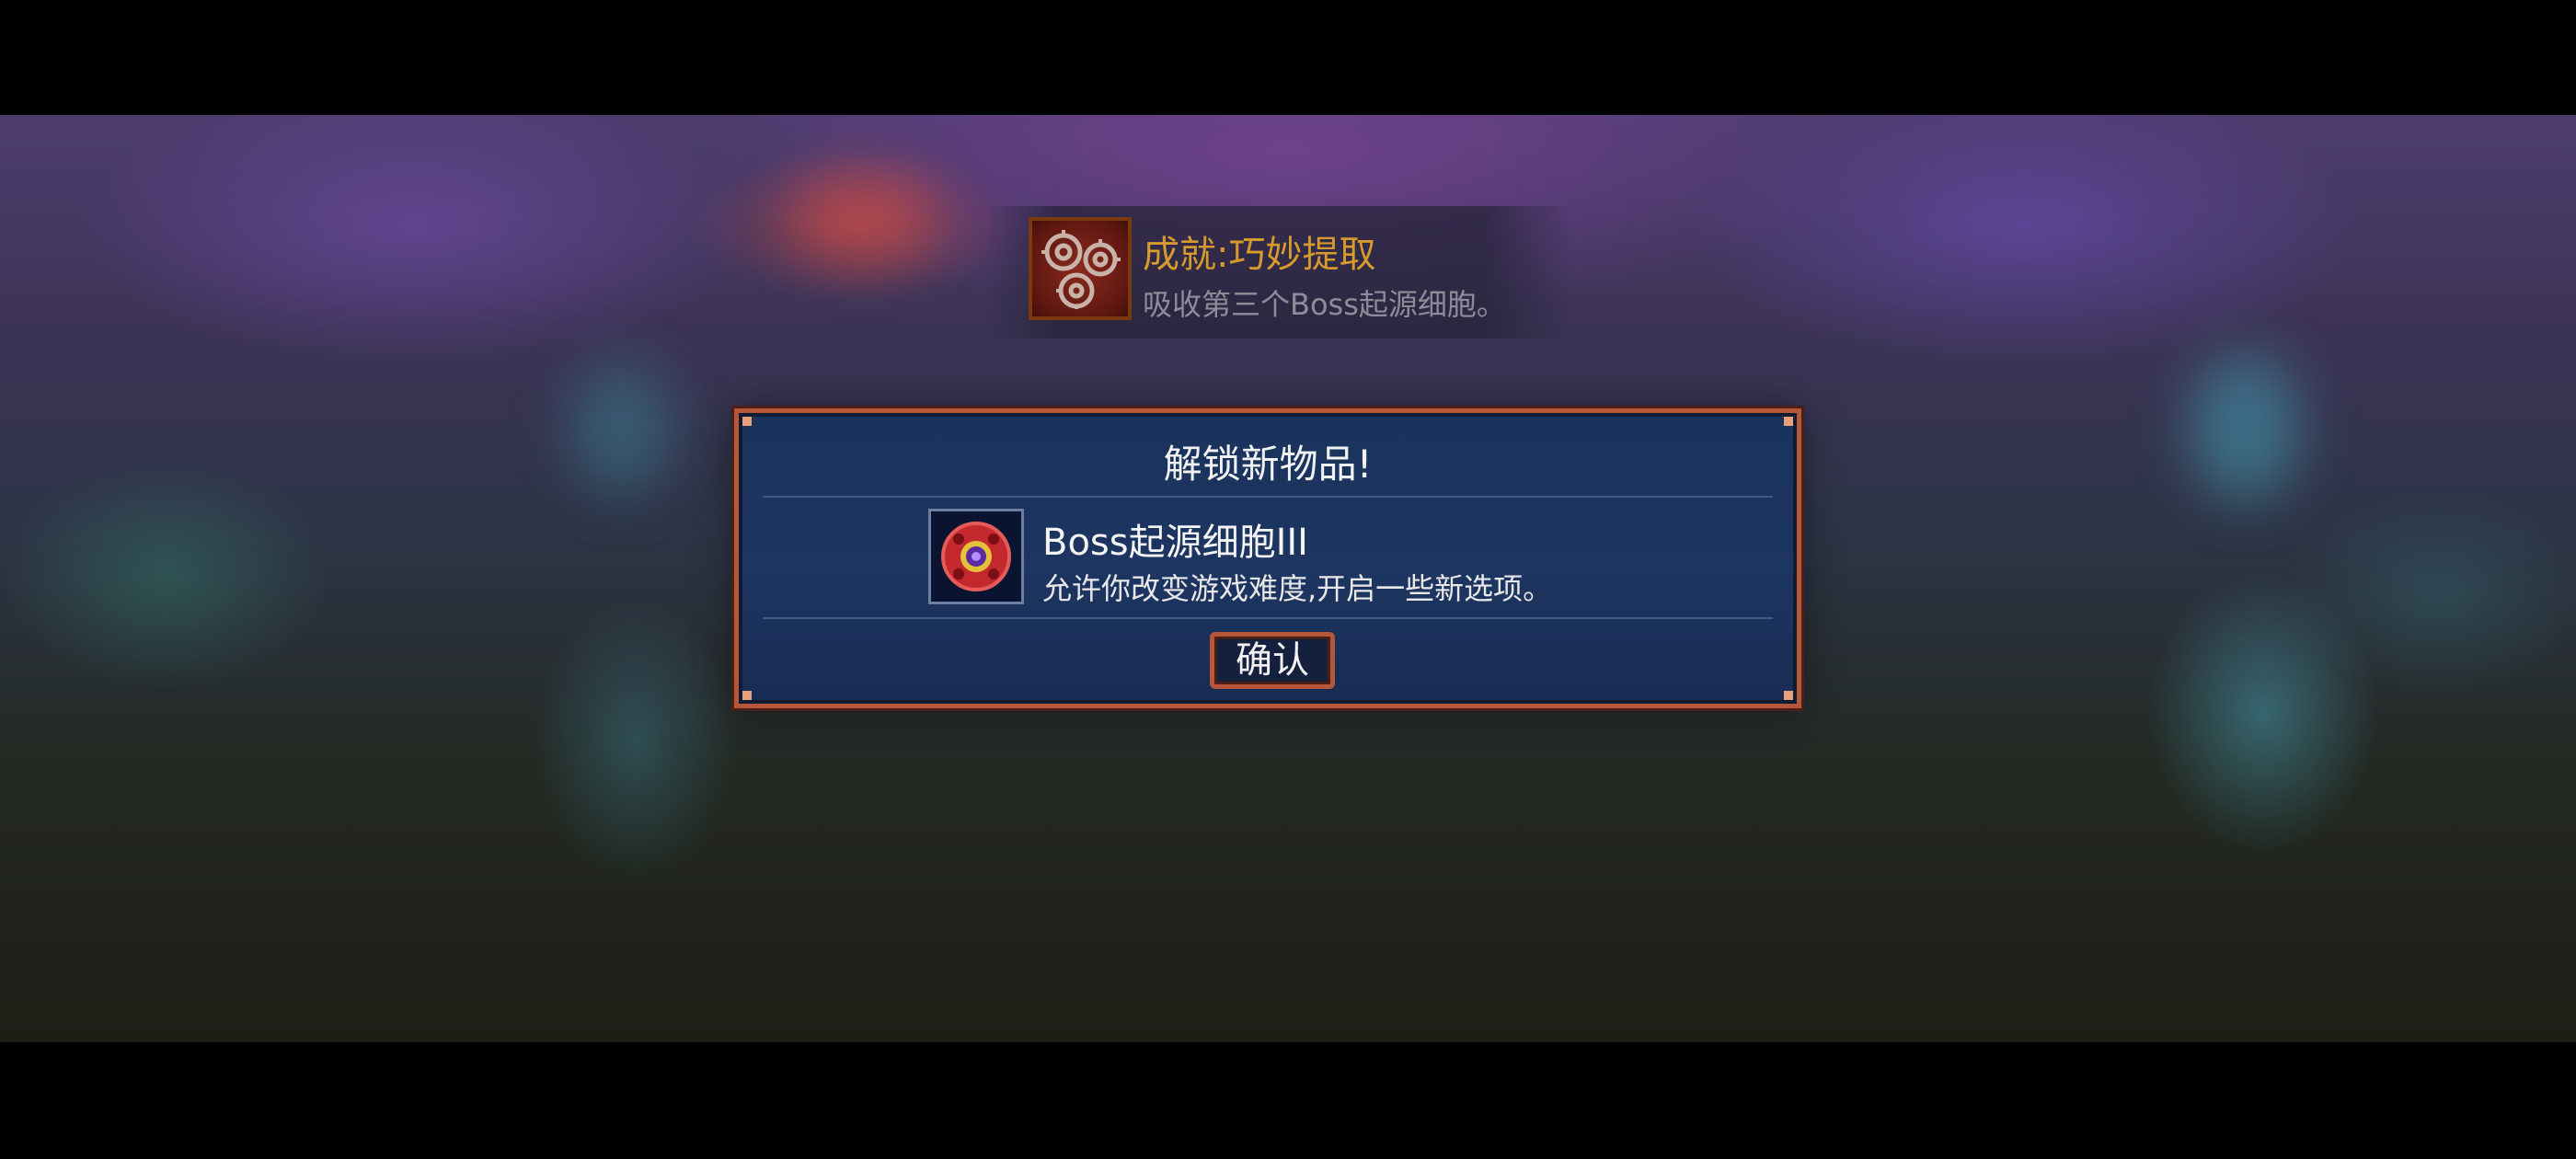  Describe the element at coordinates (1175, 543) in the screenshot. I see `item-name: Boss起源细胞III` at that location.